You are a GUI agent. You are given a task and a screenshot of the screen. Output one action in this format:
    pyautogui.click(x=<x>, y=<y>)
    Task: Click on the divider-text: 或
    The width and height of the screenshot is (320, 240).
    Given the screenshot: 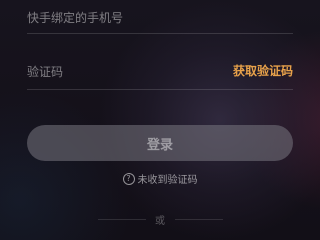 What is the action you would take?
    pyautogui.click(x=160, y=221)
    